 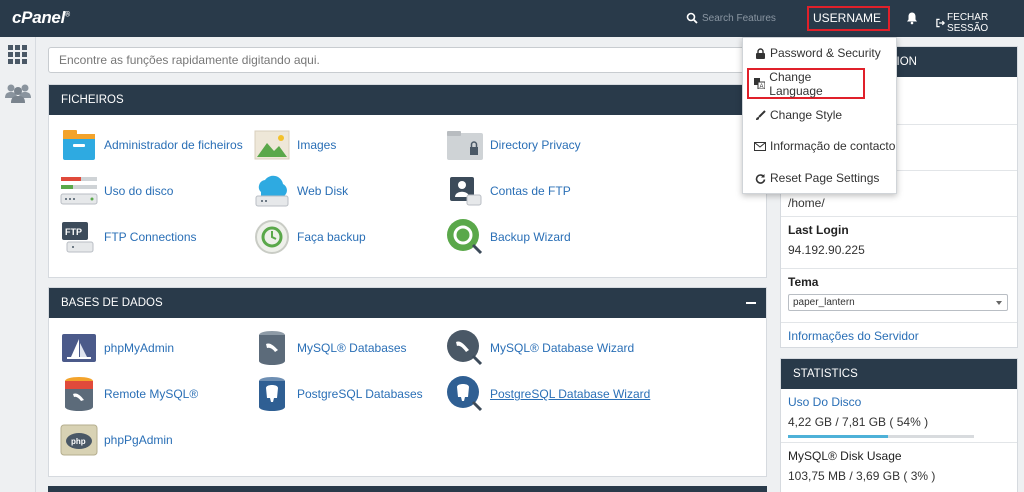 I want to click on mysql-disk-stat-value: 103,75 MB / 3,69 GB ( 3% ), so click(x=862, y=476).